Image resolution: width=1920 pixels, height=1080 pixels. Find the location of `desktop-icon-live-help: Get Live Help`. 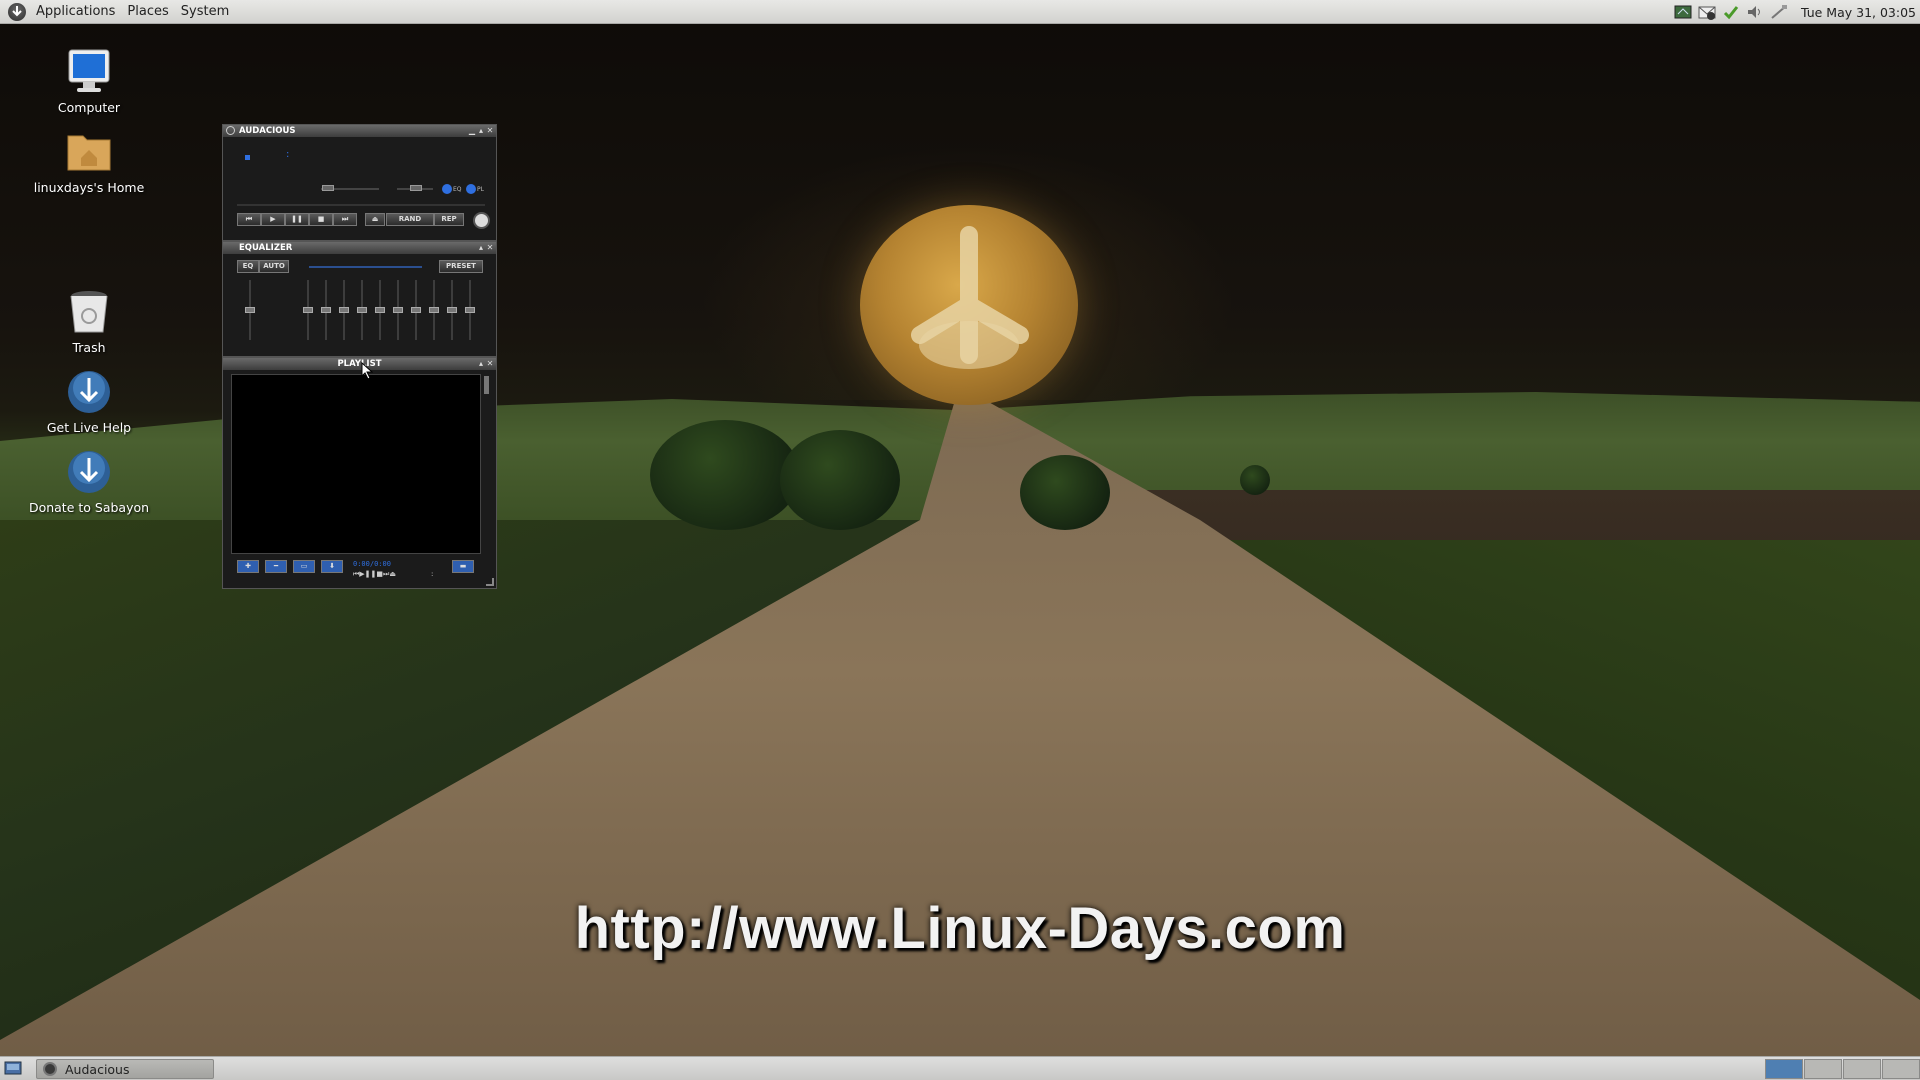

desktop-icon-live-help: Get Live Help is located at coordinates (89, 401).